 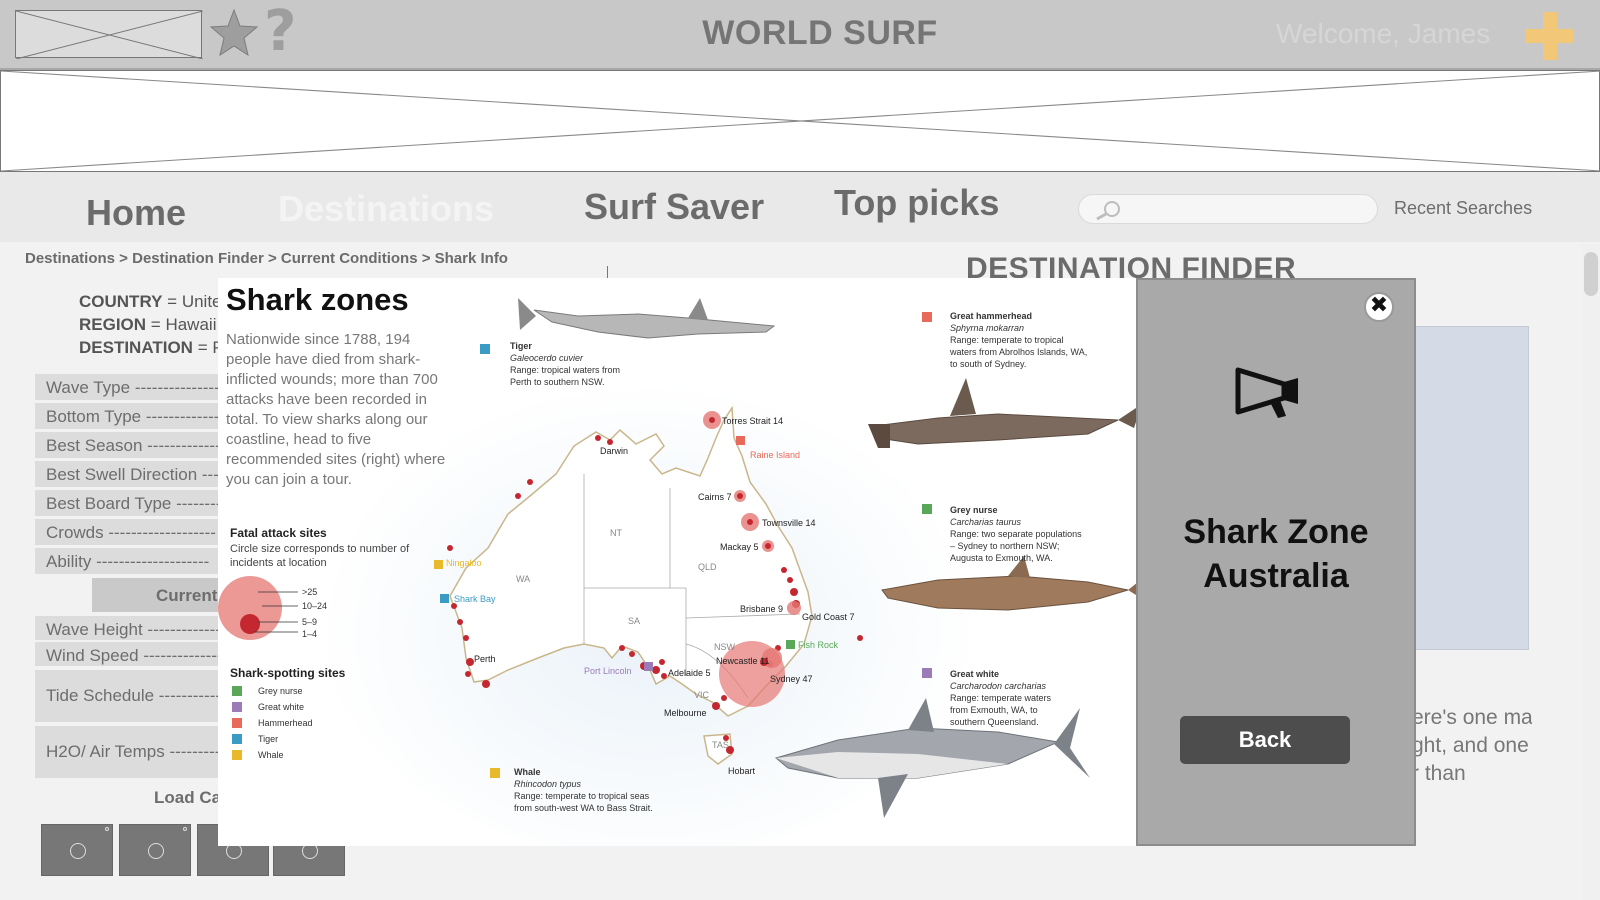 What do you see at coordinates (237, 723) in the screenshot?
I see `legend-swatch-hammerhead` at bounding box center [237, 723].